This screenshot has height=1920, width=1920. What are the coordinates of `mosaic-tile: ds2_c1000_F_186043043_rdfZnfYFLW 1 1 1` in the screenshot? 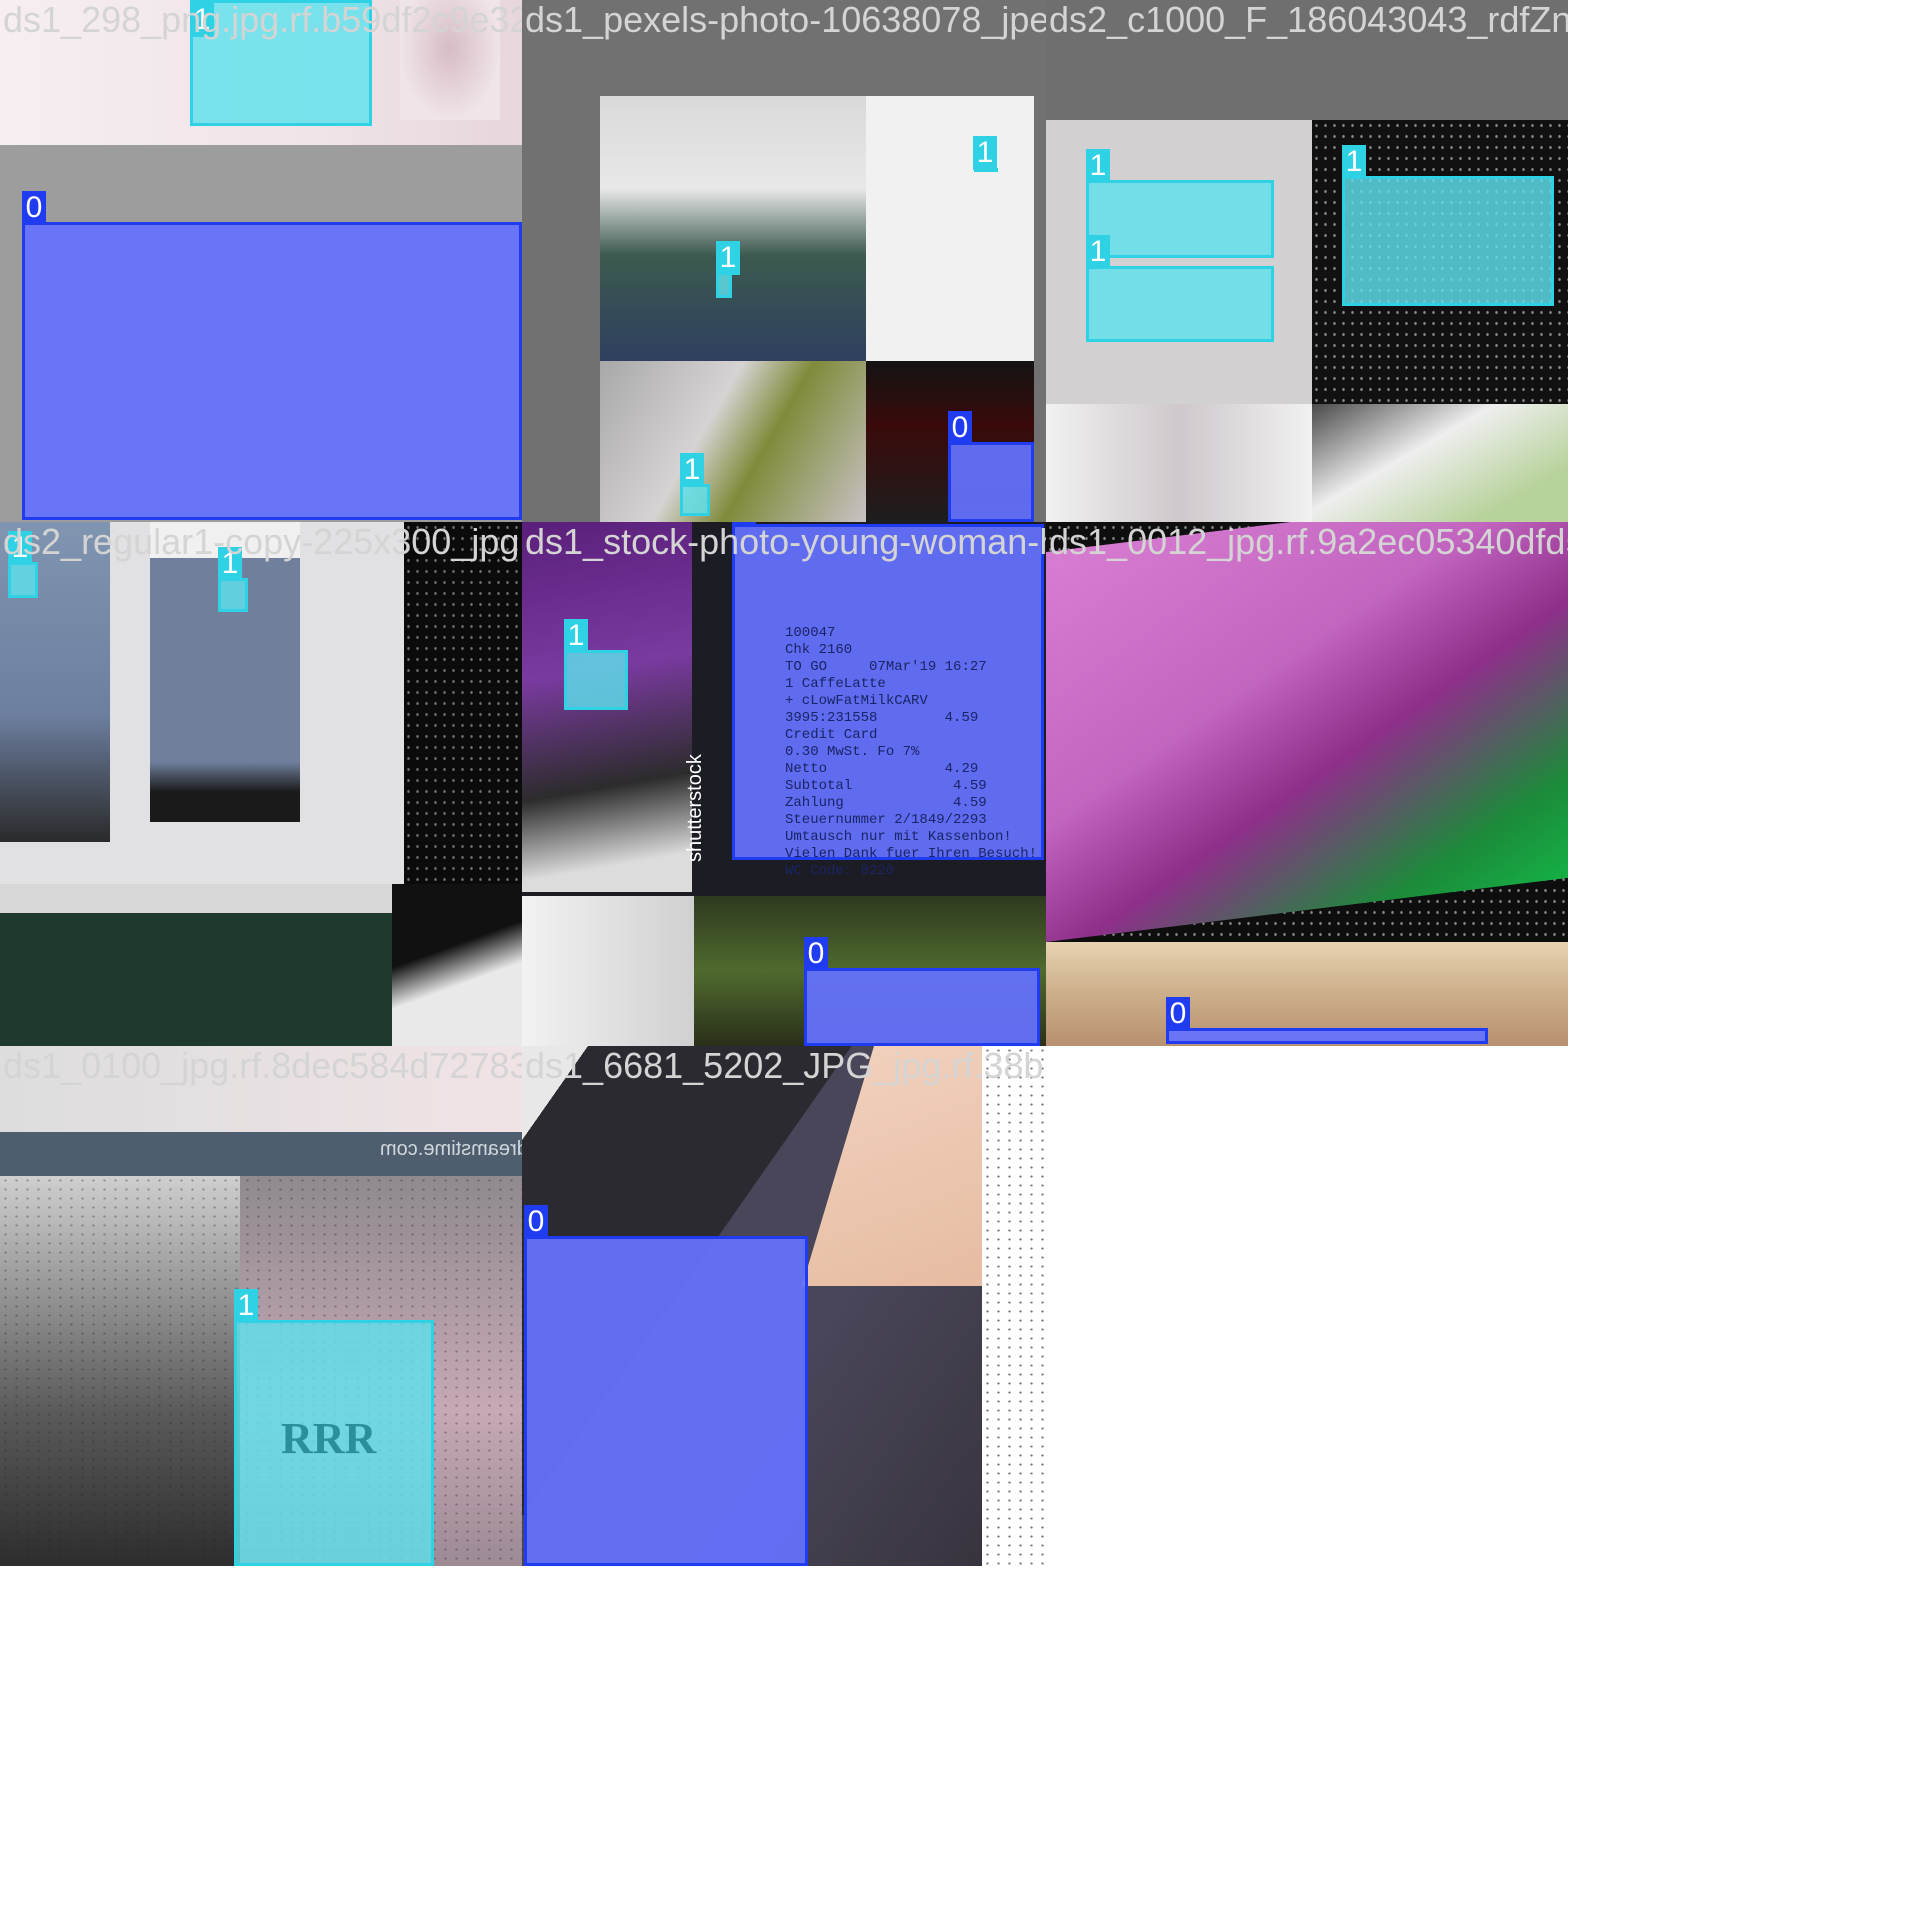 It's located at (1307, 261).